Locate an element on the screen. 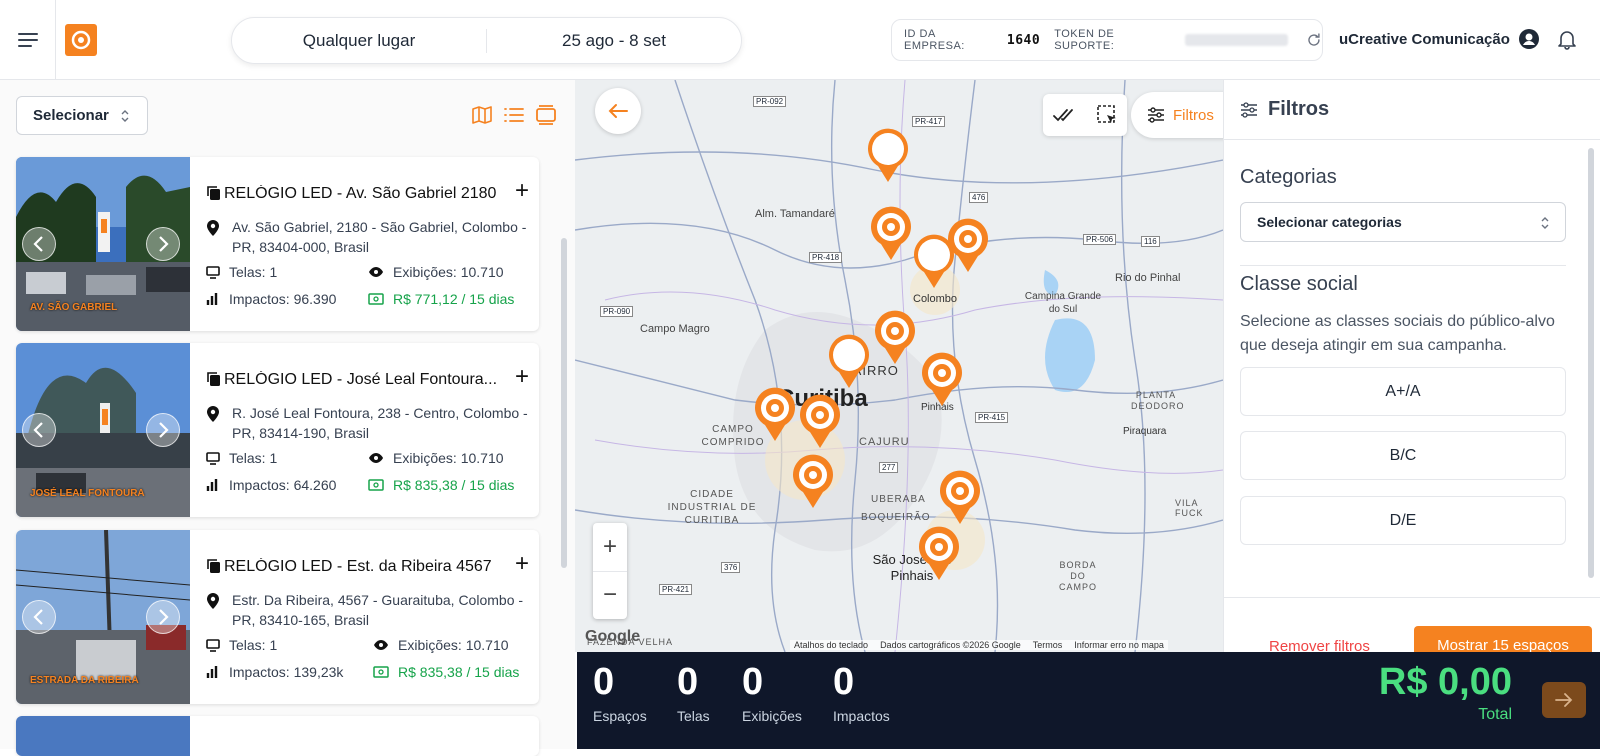 The width and height of the screenshot is (1600, 756). select-dropdown: Selecionar is located at coordinates (82, 115).